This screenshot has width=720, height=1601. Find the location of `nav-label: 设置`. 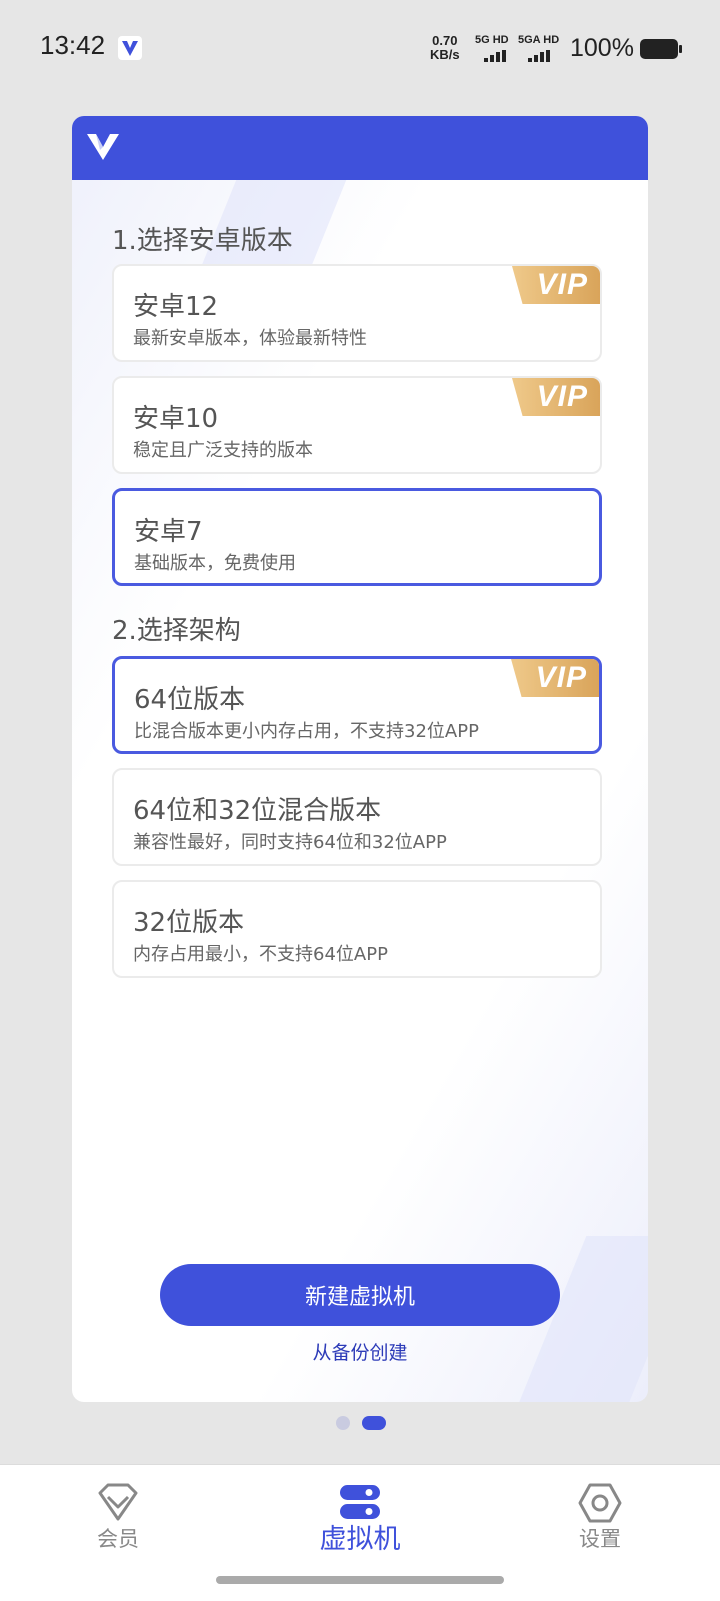

nav-label: 设置 is located at coordinates (600, 1539).